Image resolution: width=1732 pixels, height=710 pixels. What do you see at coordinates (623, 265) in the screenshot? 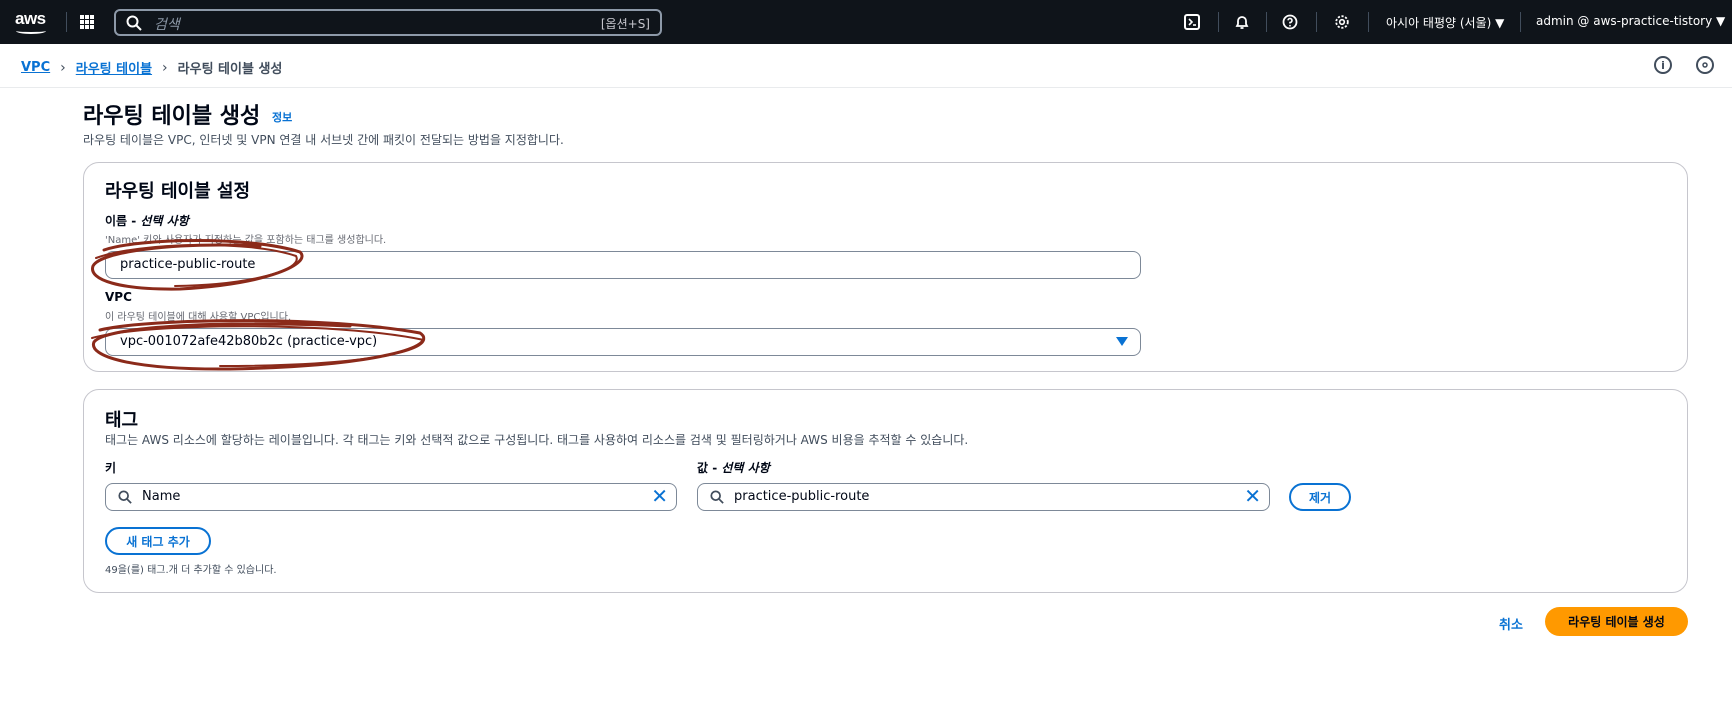
I see `name-input: practice-public-route` at bounding box center [623, 265].